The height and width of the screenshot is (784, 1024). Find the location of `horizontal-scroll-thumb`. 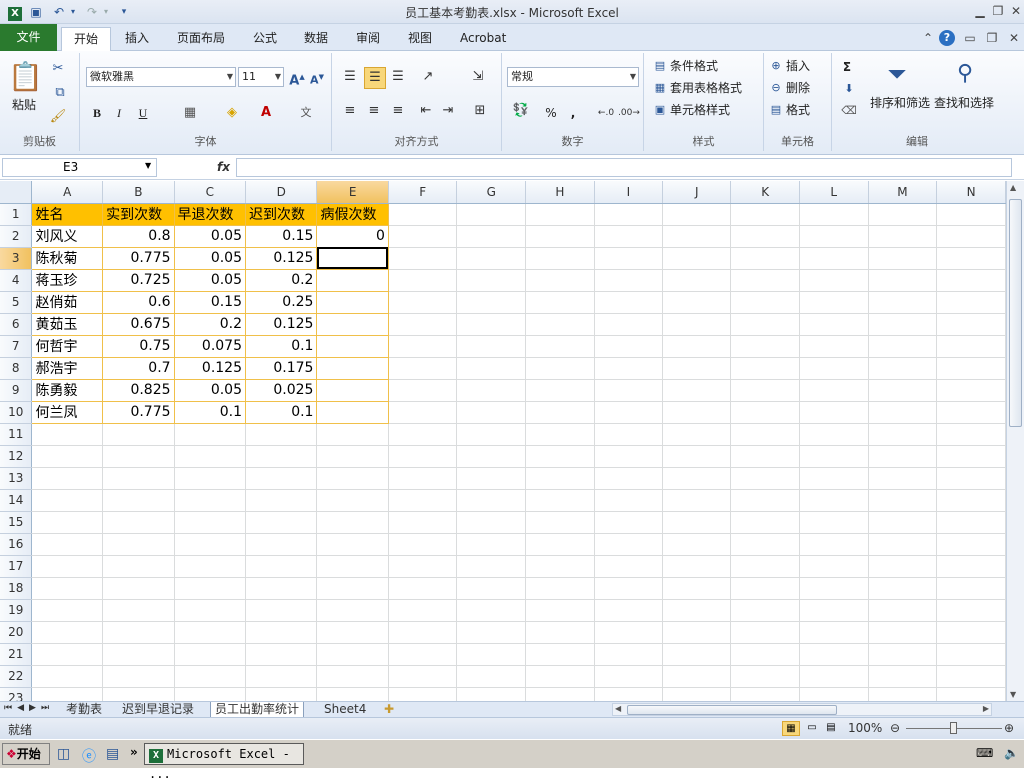

horizontal-scroll-thumb is located at coordinates (732, 710).